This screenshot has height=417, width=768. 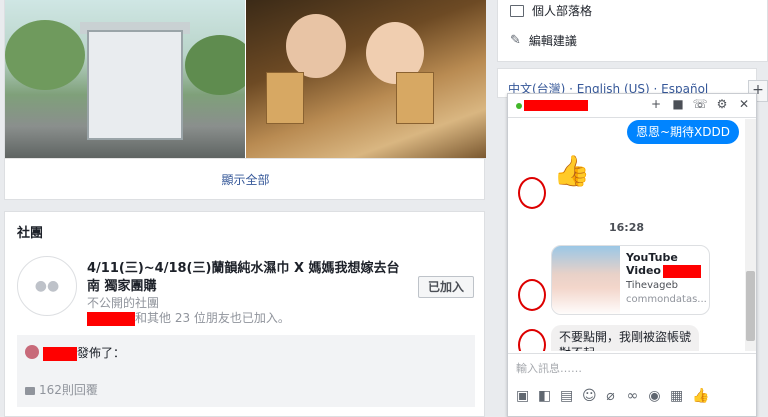 What do you see at coordinates (246, 371) in the screenshot?
I see `group-post-preview: 發佈了： 162則回覆` at bounding box center [246, 371].